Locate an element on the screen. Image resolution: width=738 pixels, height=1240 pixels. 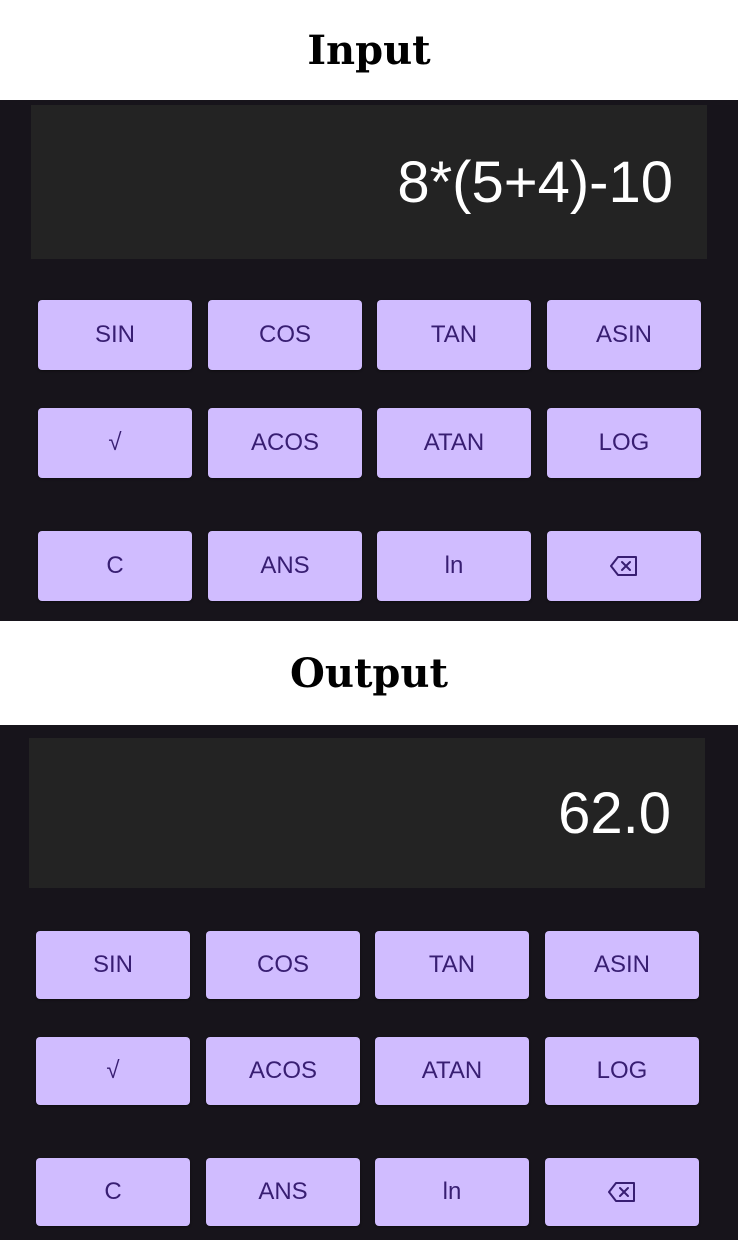
expression-display: 8*(5+4)-10 is located at coordinates (369, 182).